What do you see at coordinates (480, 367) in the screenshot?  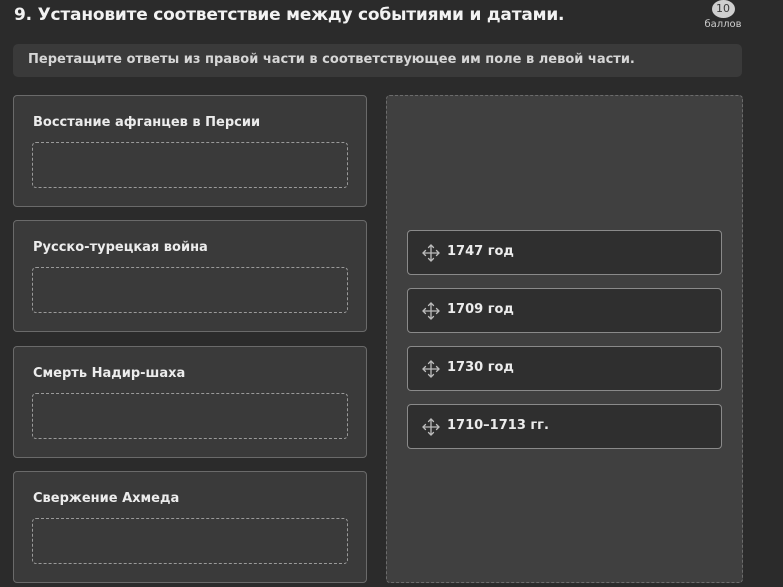 I see `answer-label: 1730 год` at bounding box center [480, 367].